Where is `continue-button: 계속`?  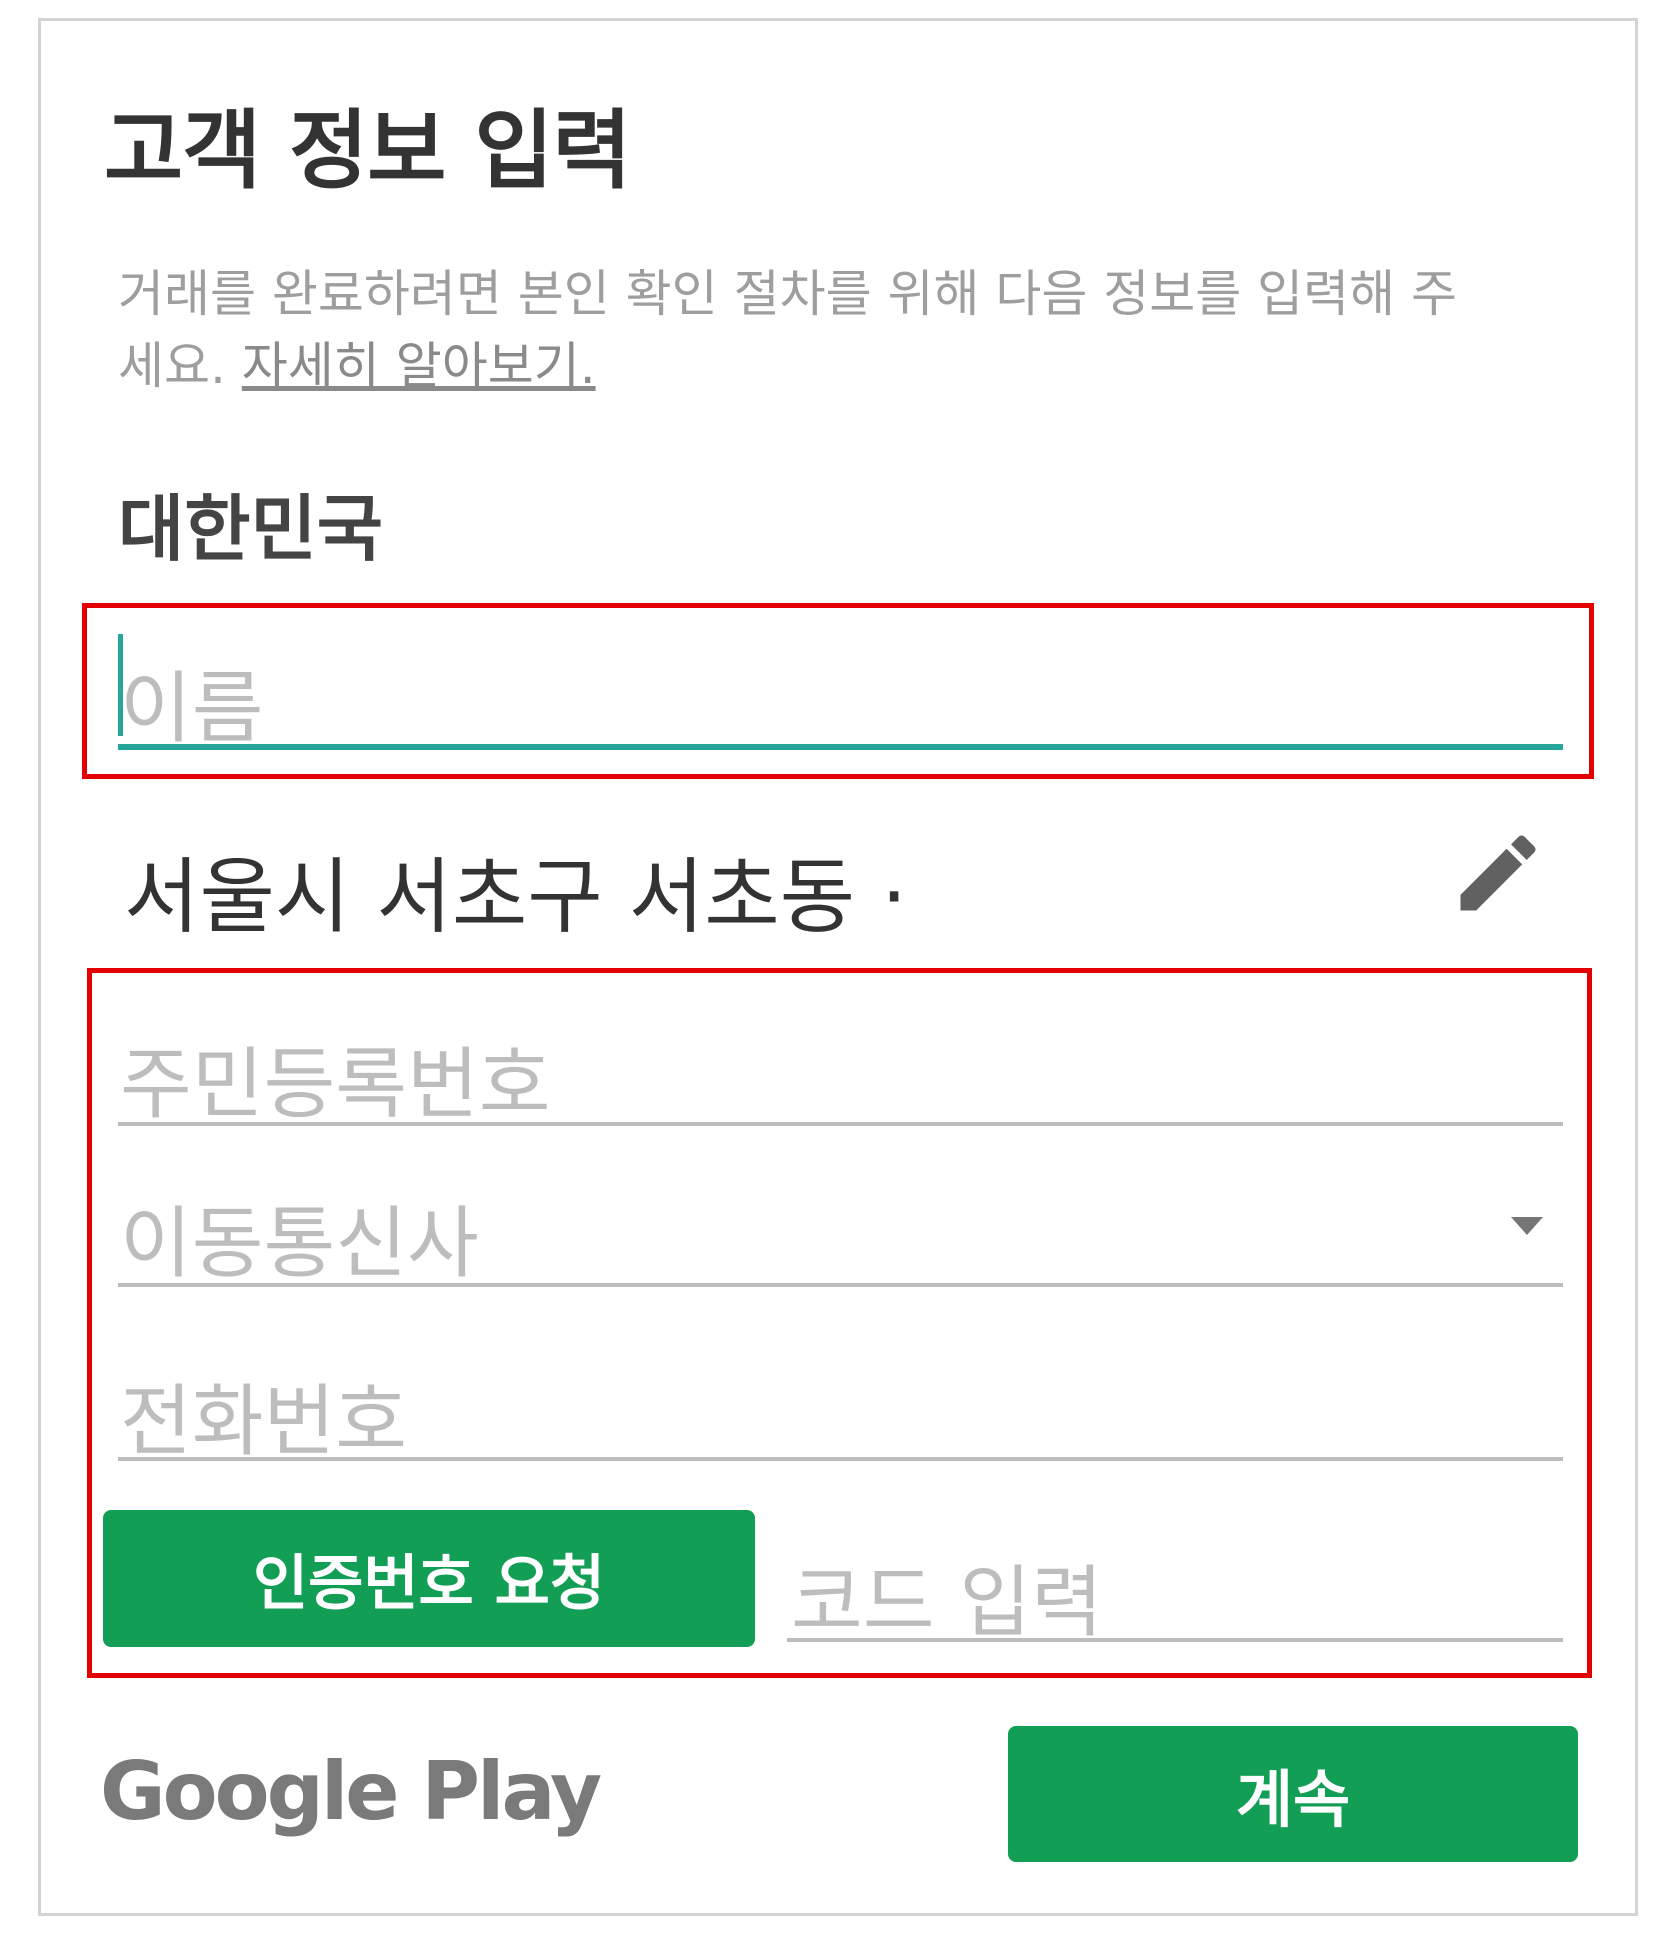 continue-button: 계속 is located at coordinates (1293, 1794).